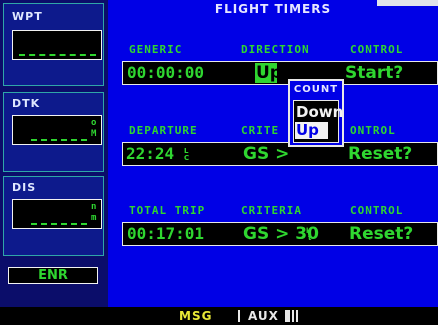 This screenshot has width=438, height=325. Describe the element at coordinates (374, 73) in the screenshot. I see `generic-control-value: Start?` at that location.